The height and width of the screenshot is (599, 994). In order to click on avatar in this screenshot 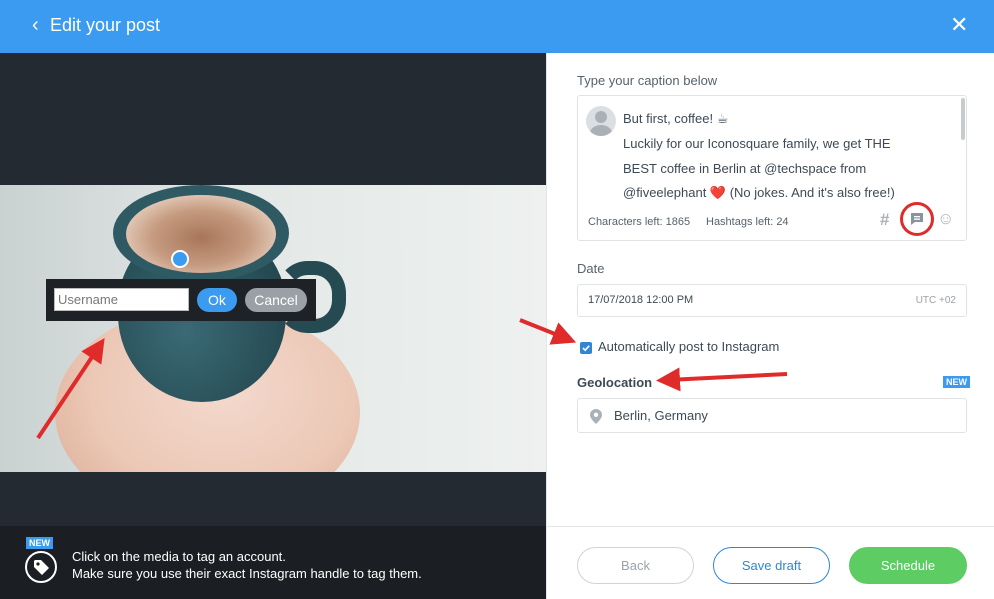, I will do `click(601, 121)`.